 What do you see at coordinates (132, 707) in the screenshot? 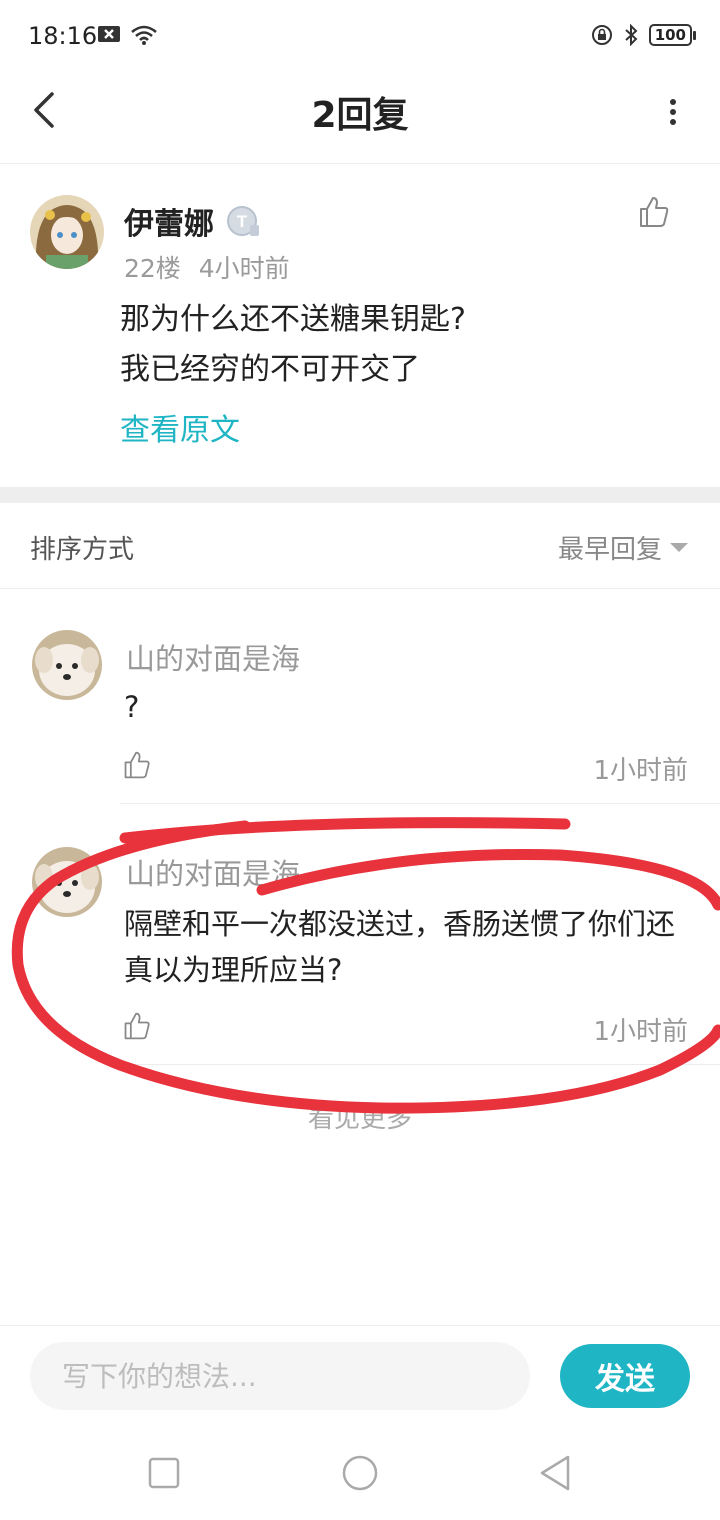
I see `reply-content: ?` at bounding box center [132, 707].